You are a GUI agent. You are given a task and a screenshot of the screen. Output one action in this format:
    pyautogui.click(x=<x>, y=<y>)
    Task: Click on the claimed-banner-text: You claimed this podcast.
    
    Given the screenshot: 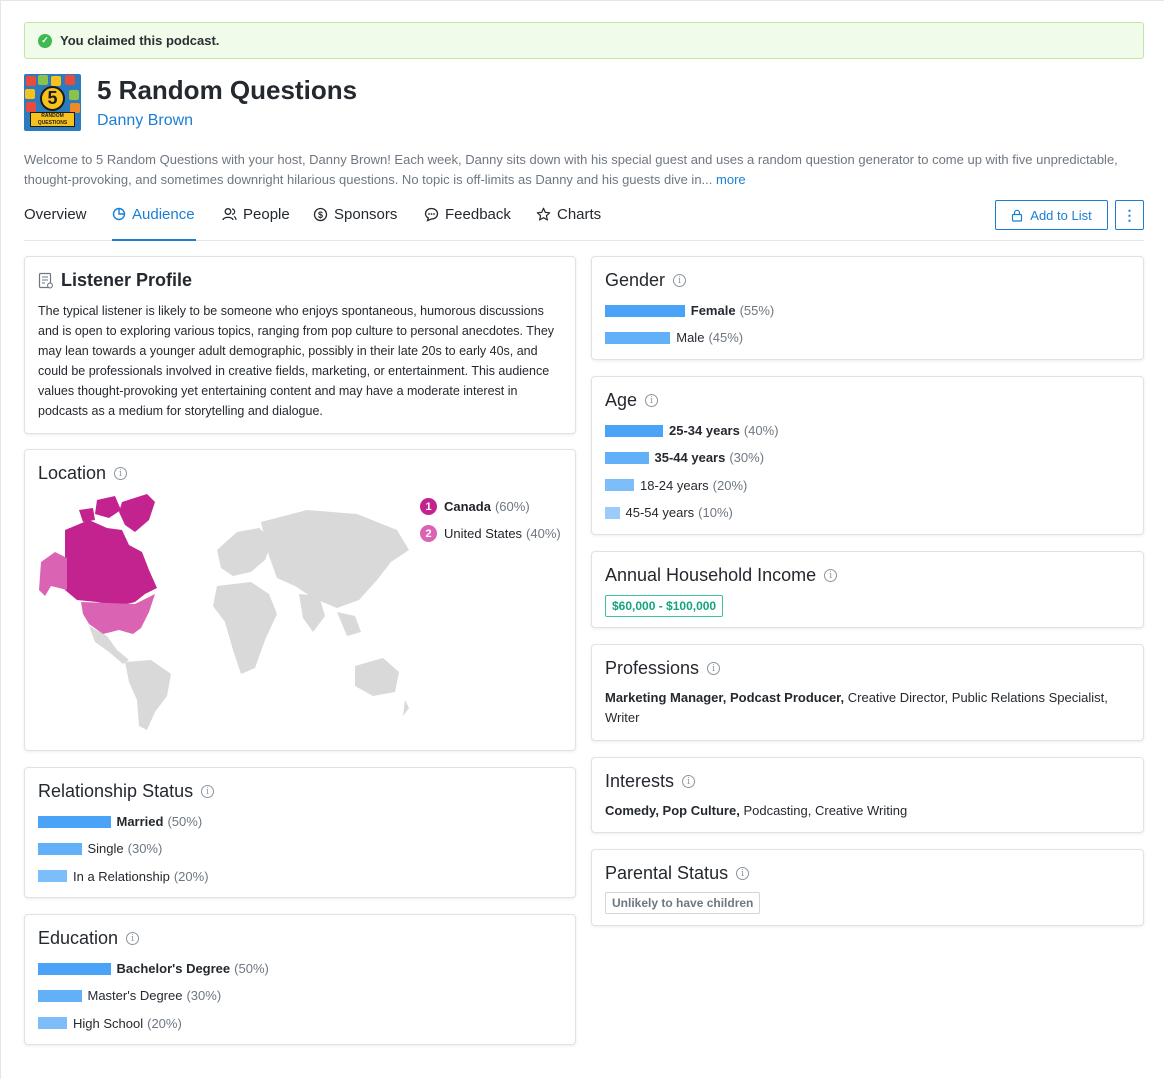 What is the action you would take?
    pyautogui.click(x=140, y=40)
    